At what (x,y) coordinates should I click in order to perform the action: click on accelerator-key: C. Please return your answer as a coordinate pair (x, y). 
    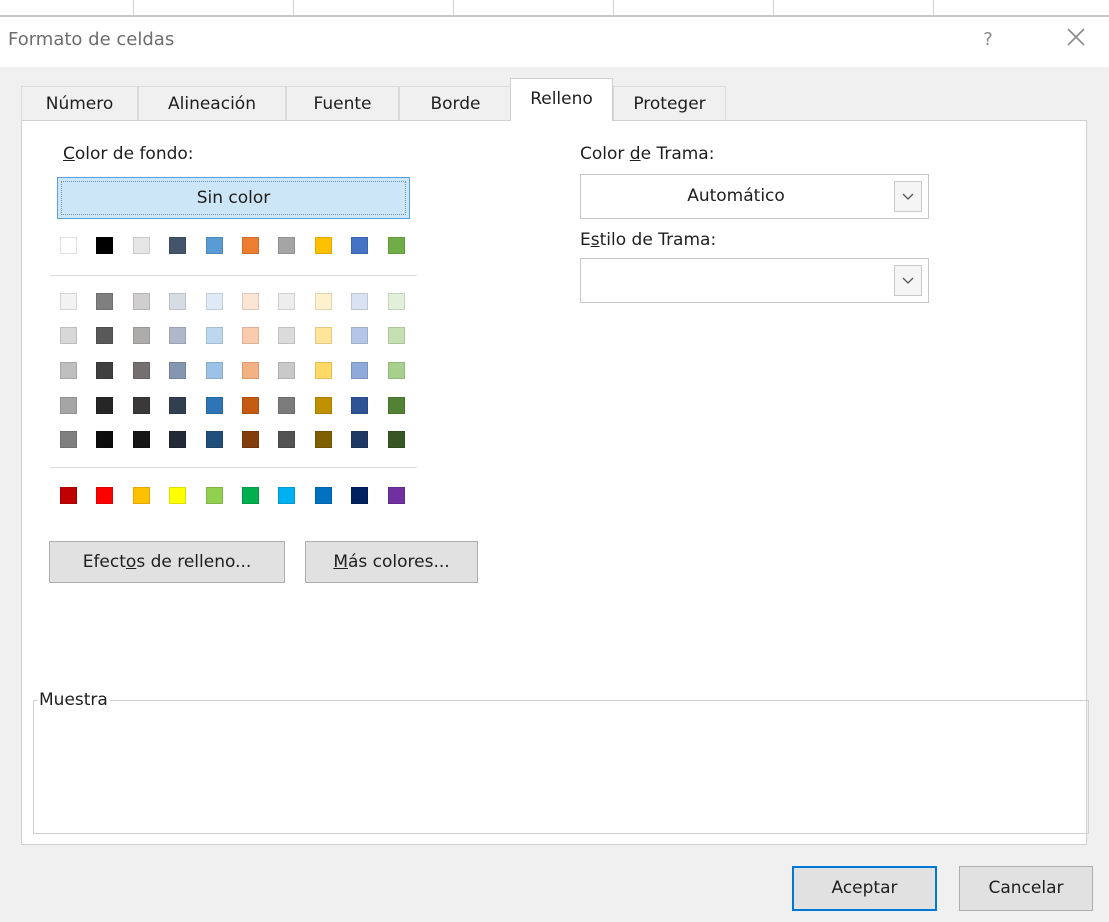
    Looking at the image, I should click on (69, 154).